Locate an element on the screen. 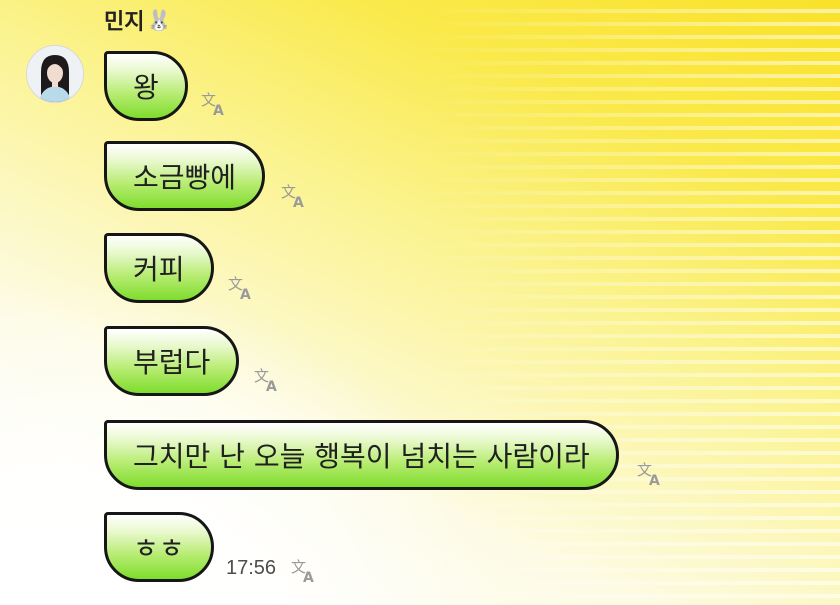 The width and height of the screenshot is (840, 605). avatar-portrait-icon is located at coordinates (55, 74).